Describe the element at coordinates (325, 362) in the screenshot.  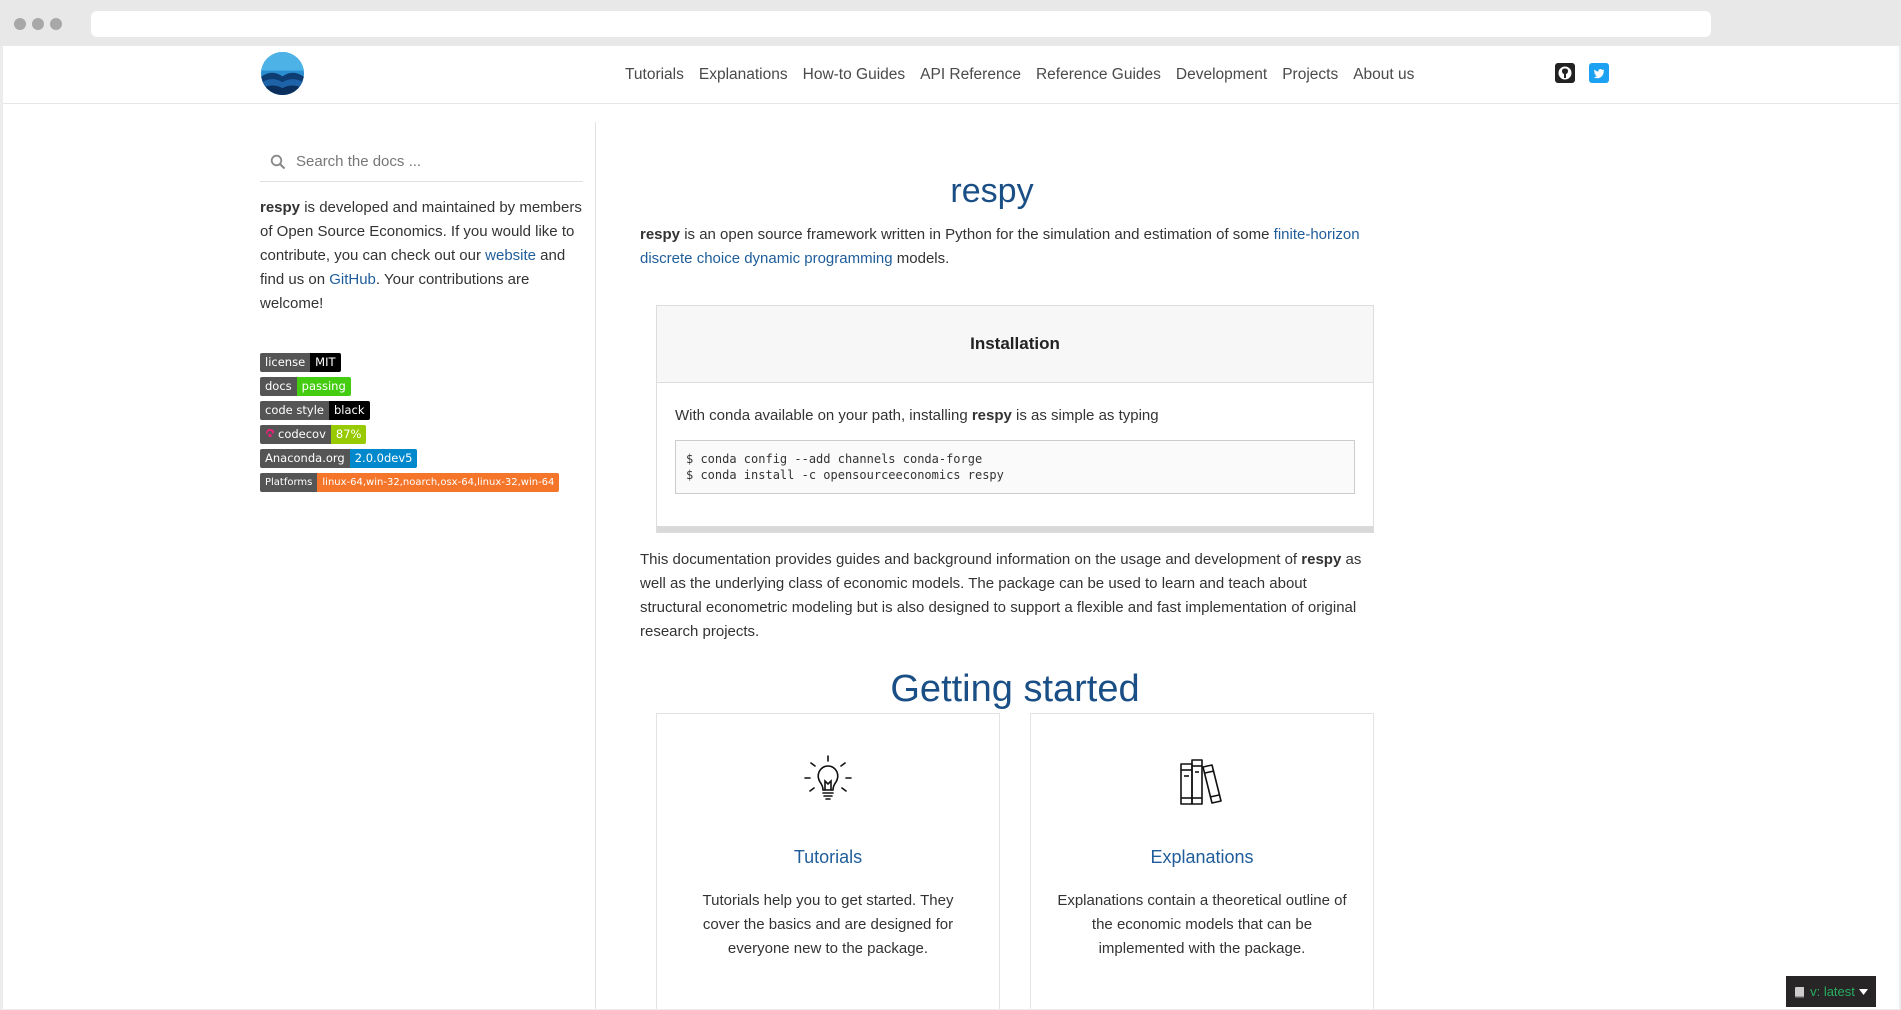
I see `badge-value: MIT` at that location.